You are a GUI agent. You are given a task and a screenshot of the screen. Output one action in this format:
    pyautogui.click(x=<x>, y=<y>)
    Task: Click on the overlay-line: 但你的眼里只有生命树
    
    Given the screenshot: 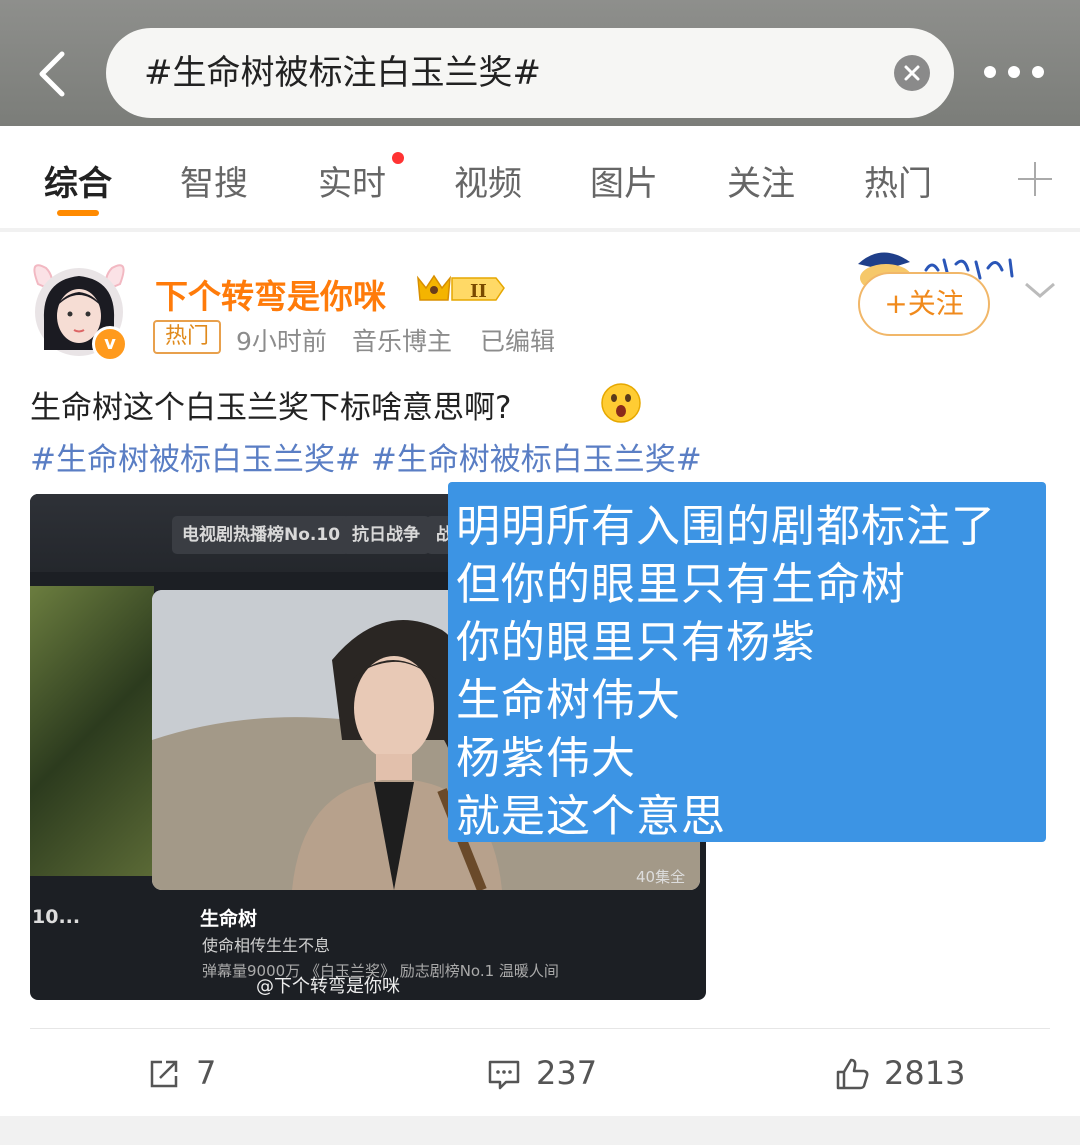 What is the action you would take?
    pyautogui.click(x=681, y=584)
    